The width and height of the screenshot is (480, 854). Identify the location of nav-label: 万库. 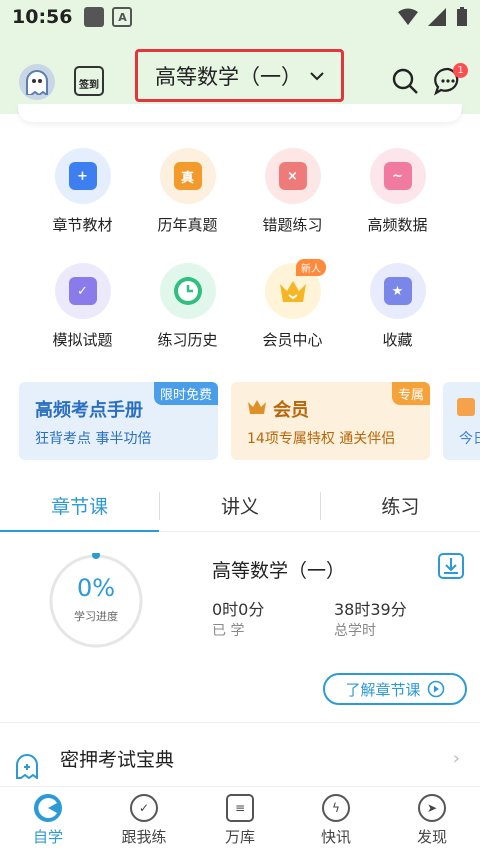
(239, 837).